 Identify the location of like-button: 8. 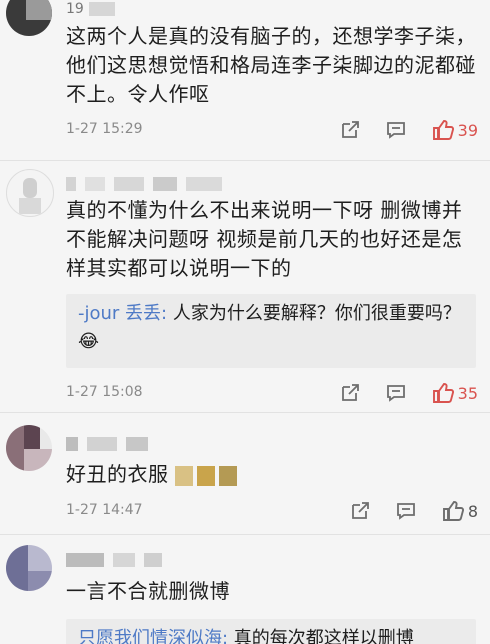
(460, 511).